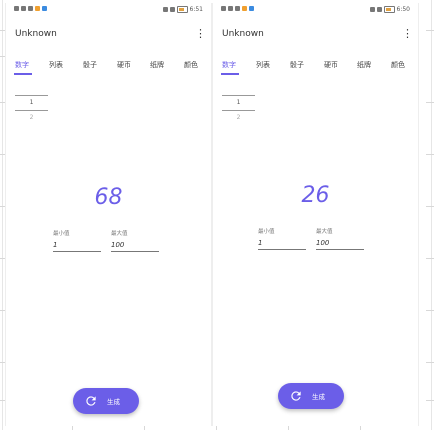 This screenshot has height=430, width=434. What do you see at coordinates (108, 197) in the screenshot?
I see `result-number: 68` at bounding box center [108, 197].